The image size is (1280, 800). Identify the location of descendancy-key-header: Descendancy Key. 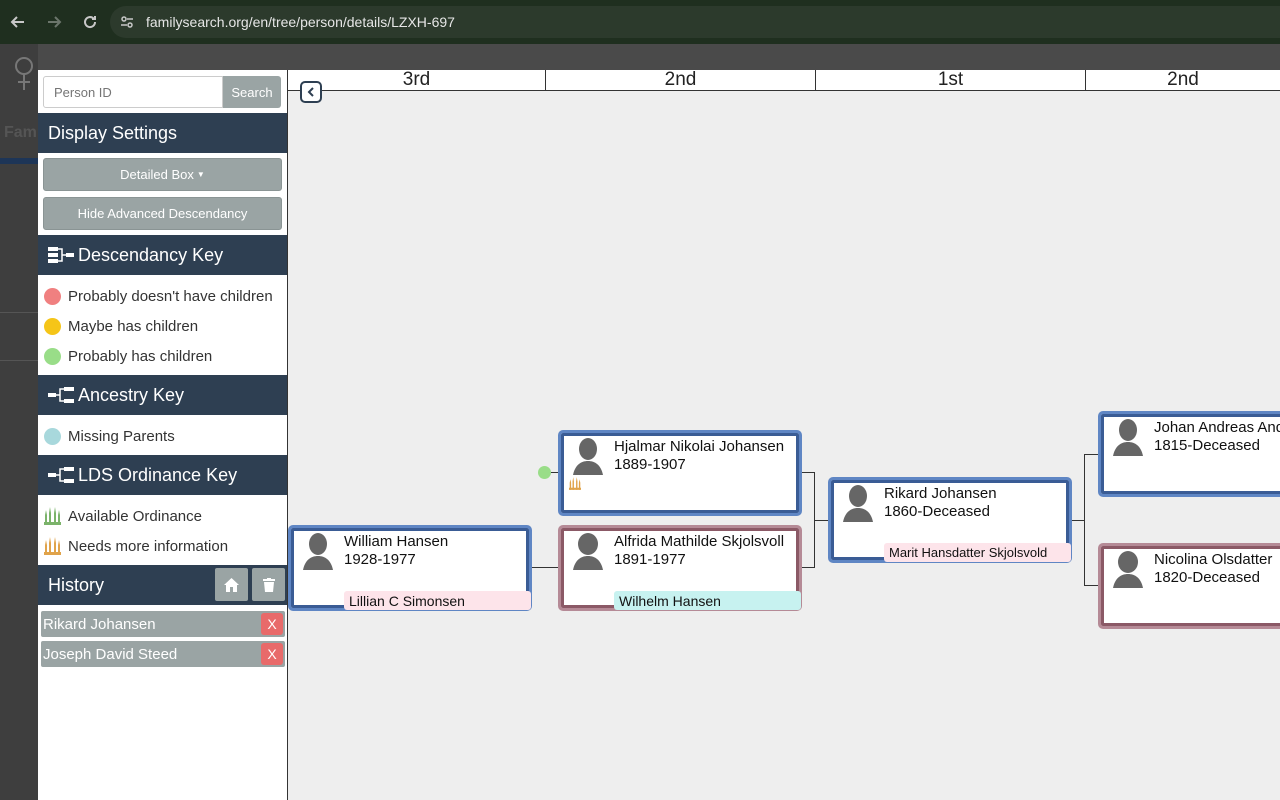
(162, 255).